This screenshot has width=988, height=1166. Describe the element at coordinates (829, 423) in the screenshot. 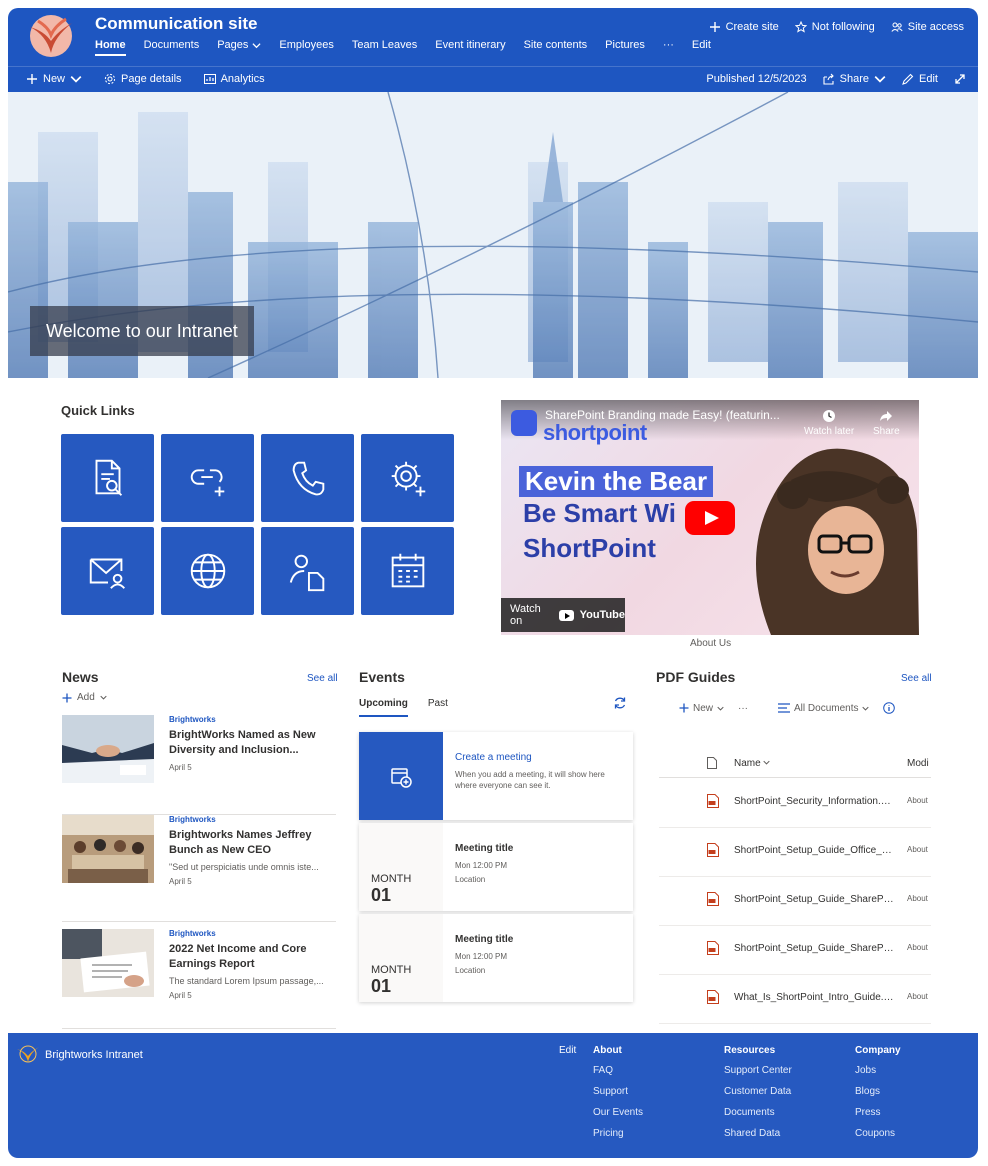

I see `watch-later-button: Watch later` at that location.